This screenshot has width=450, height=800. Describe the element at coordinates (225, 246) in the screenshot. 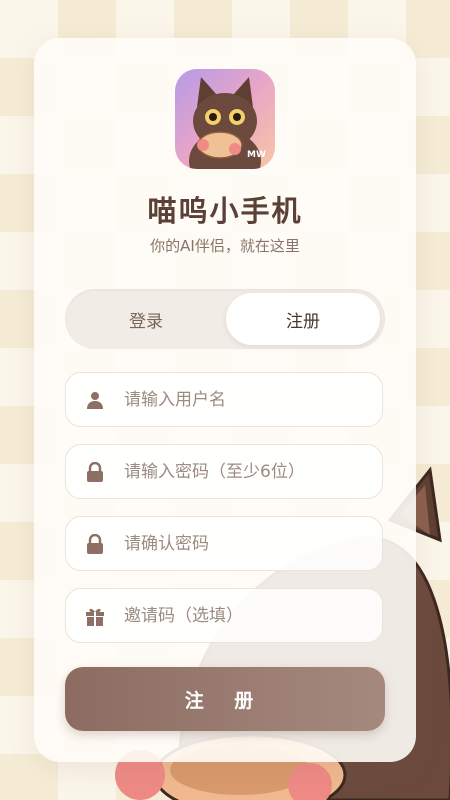

I see `app-subtitle: 你的AI伴侣，就在这里` at that location.